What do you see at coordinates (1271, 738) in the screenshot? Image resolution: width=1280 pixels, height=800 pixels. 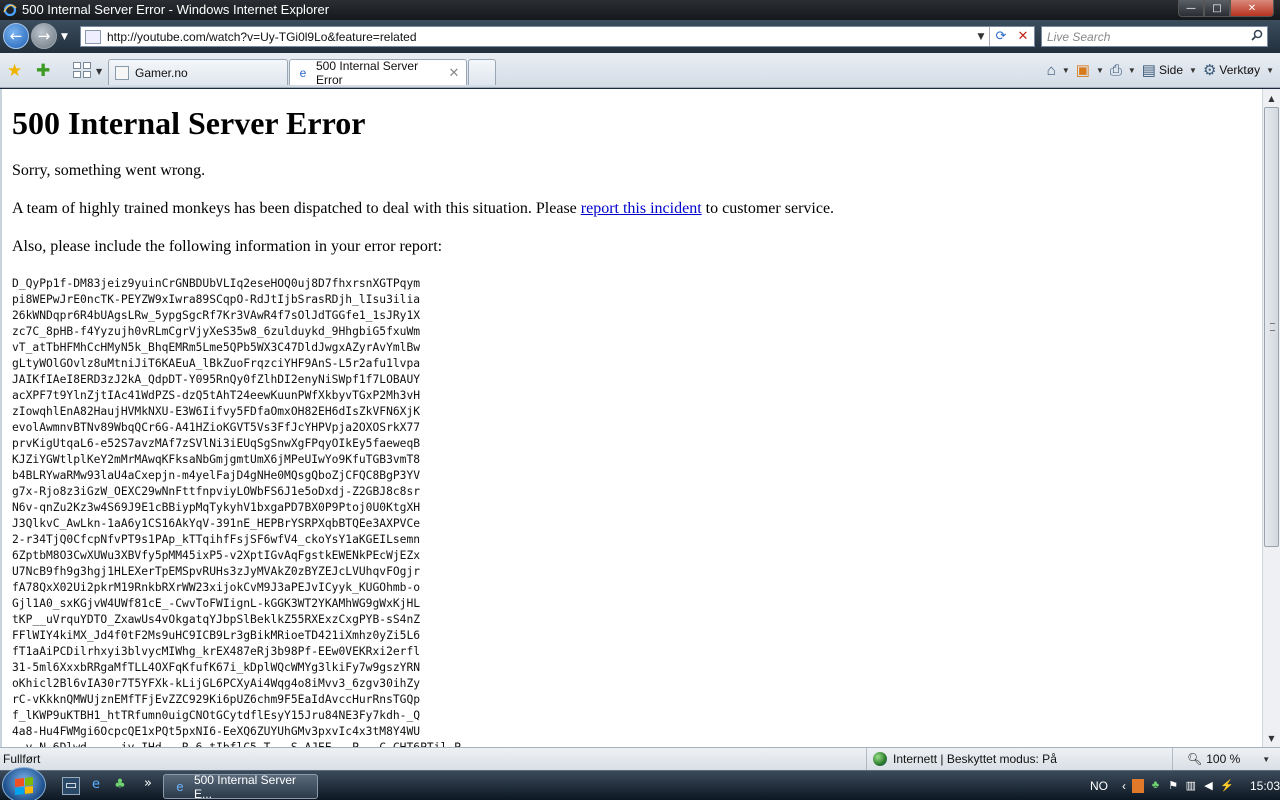 I see `scroll-down-icon: ▼` at bounding box center [1271, 738].